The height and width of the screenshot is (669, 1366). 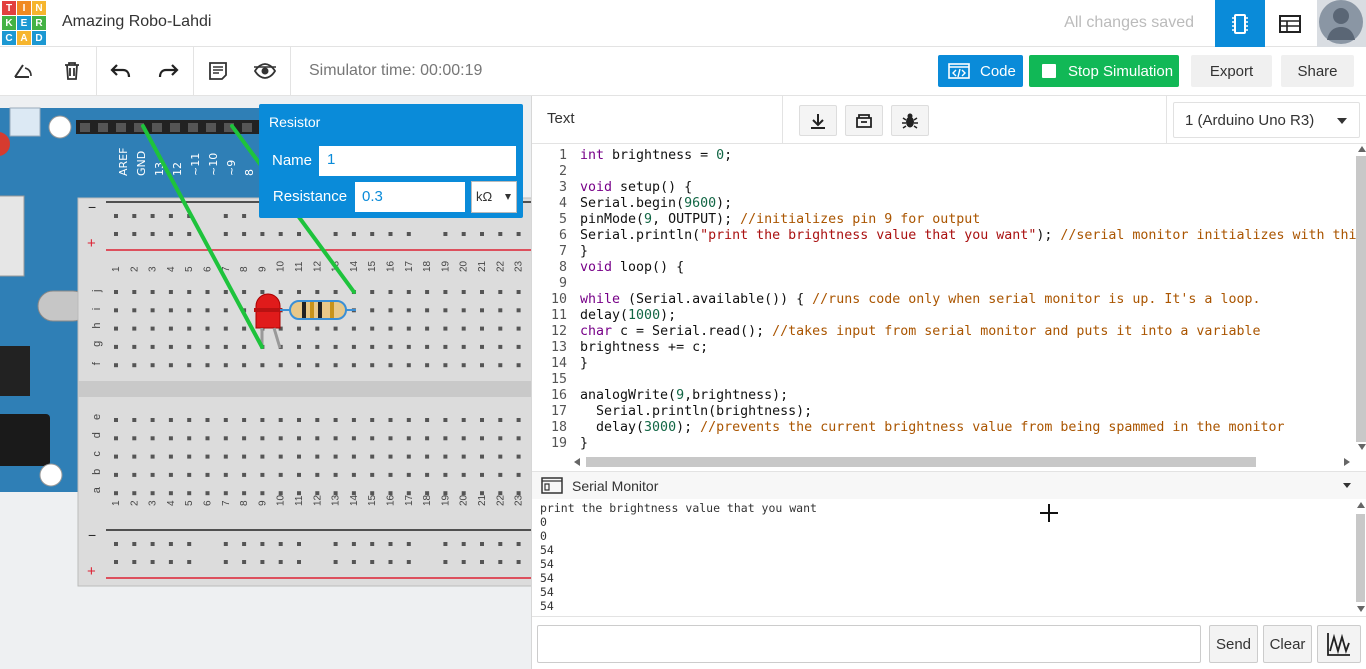 I want to click on name-field: 1, so click(x=331, y=159).